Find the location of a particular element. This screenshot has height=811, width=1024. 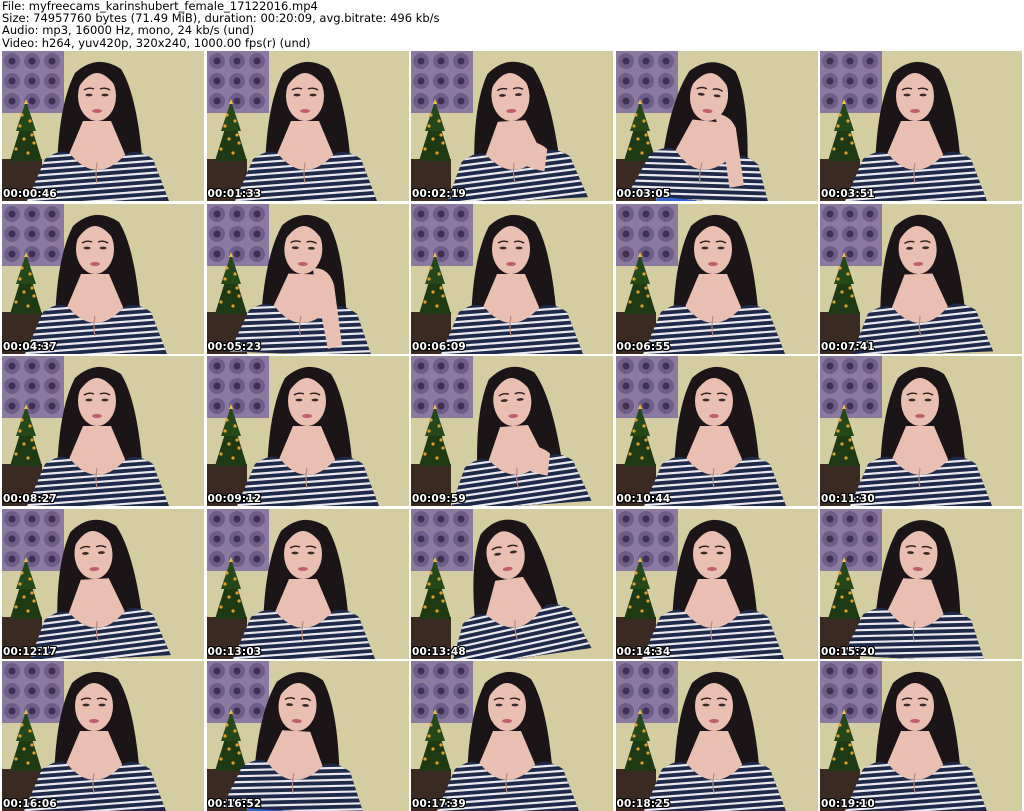

video-thumbnail: 00:13:48 is located at coordinates (512, 583).